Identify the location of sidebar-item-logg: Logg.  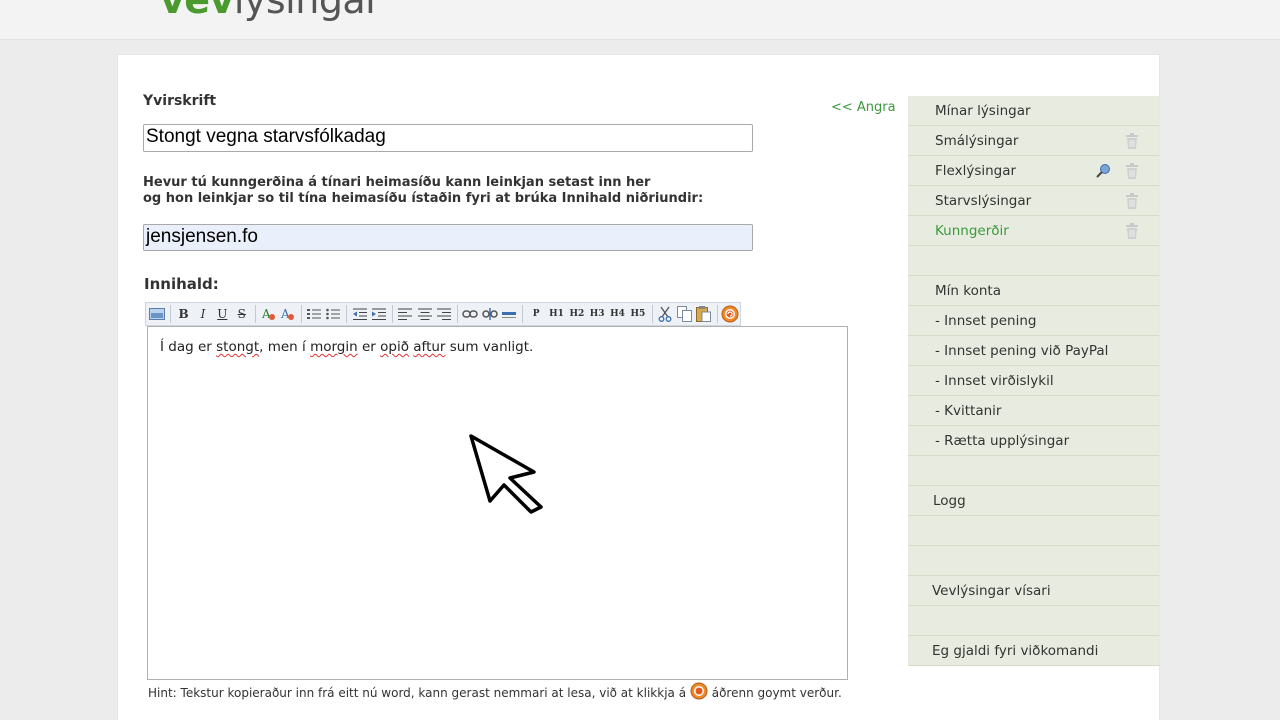
(1033, 501).